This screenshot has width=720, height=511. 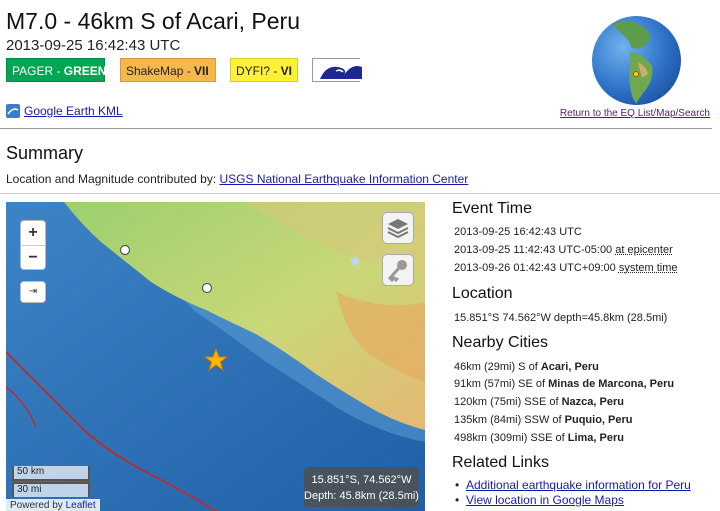 What do you see at coordinates (535, 250) in the screenshot?
I see `epicenter-time: 2013-09-25 11:42:43 UTC-05:00` at bounding box center [535, 250].